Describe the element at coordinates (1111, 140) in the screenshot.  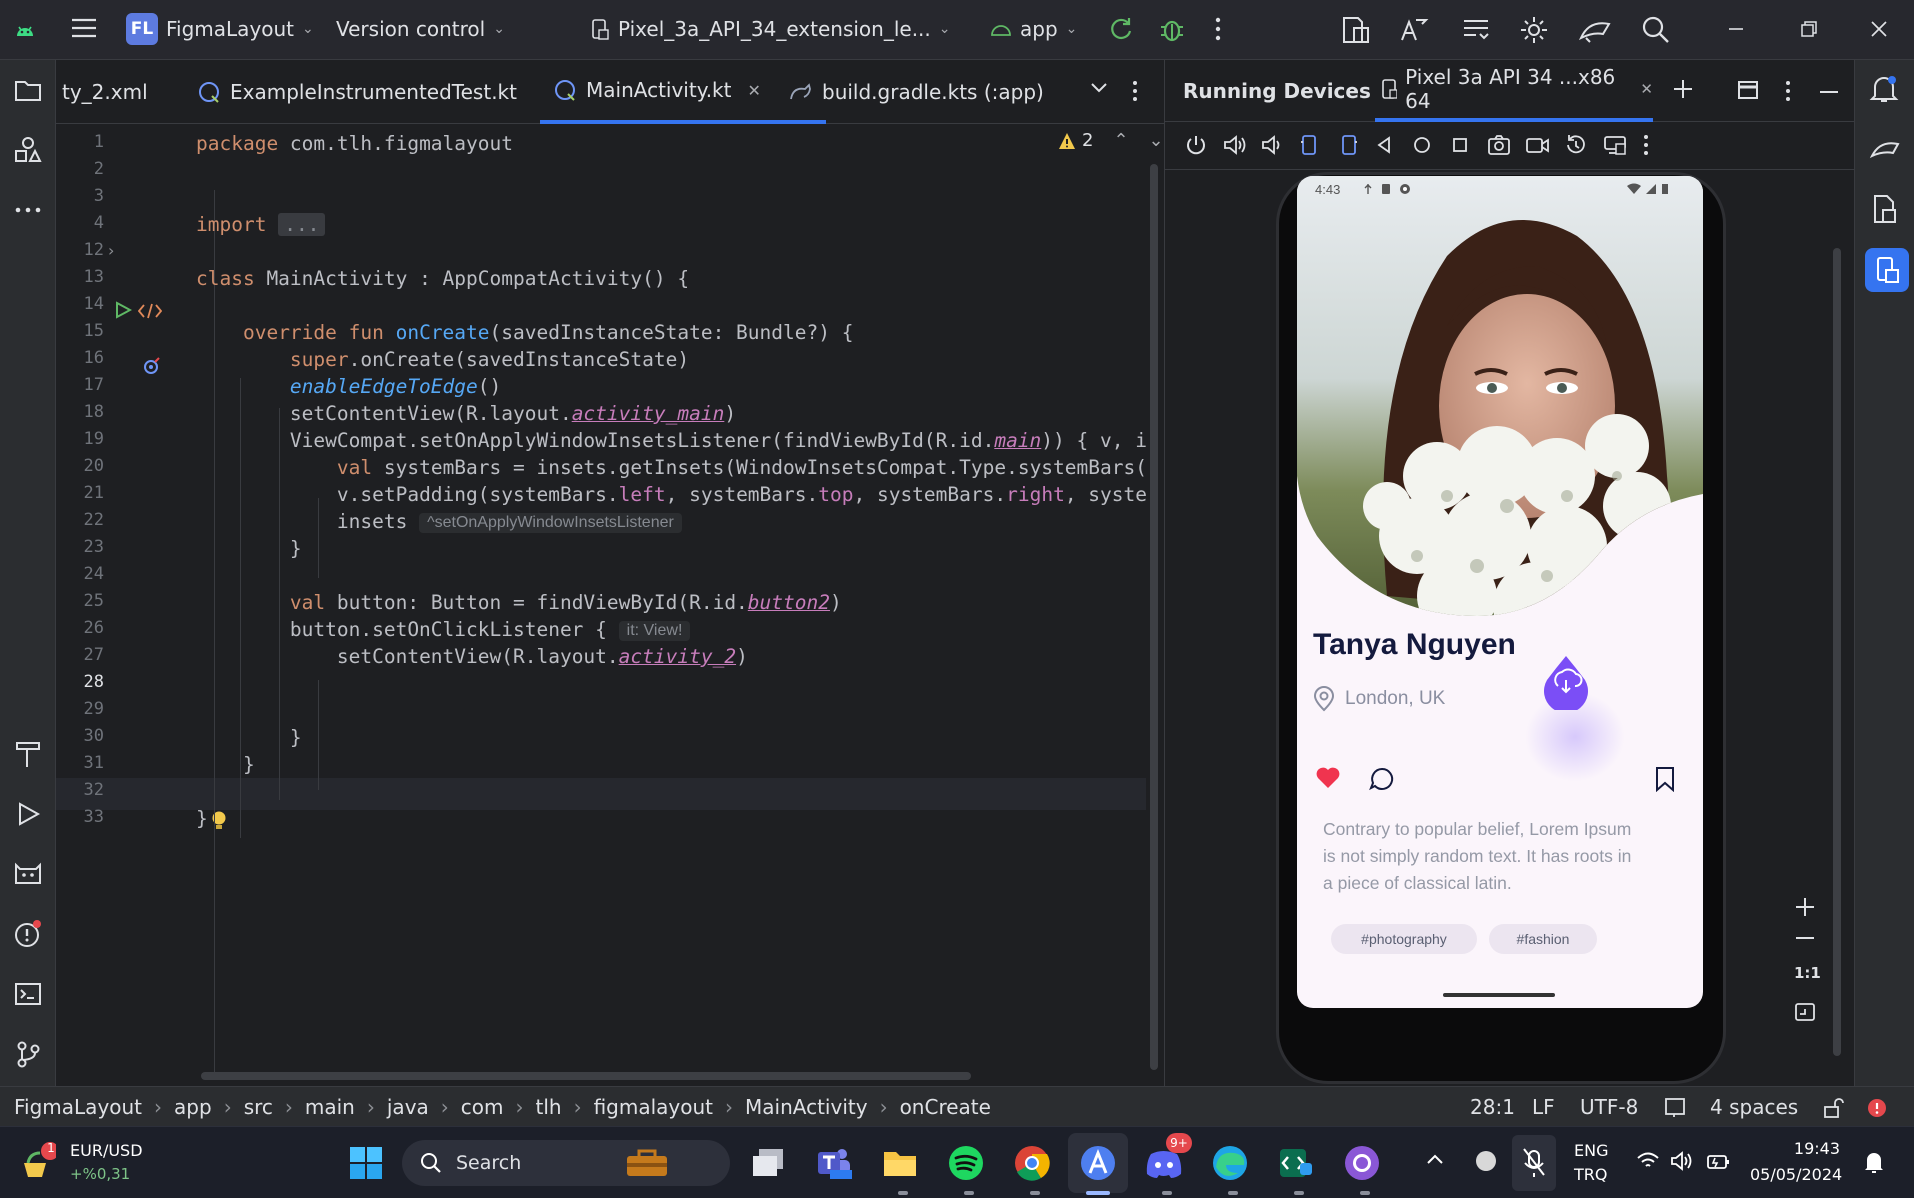
I see `inspection-widget: 2 ⌃ ⌄` at that location.